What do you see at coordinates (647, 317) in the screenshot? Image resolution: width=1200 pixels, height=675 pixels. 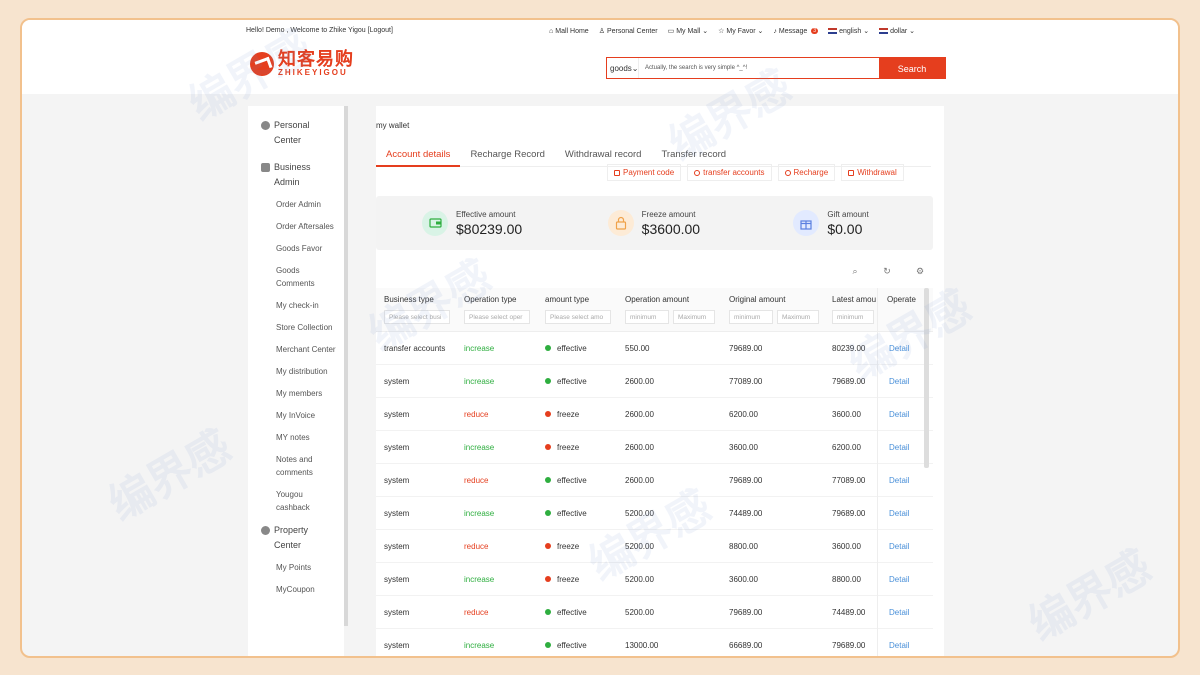 I see `operation-amount-min: minimum` at bounding box center [647, 317].